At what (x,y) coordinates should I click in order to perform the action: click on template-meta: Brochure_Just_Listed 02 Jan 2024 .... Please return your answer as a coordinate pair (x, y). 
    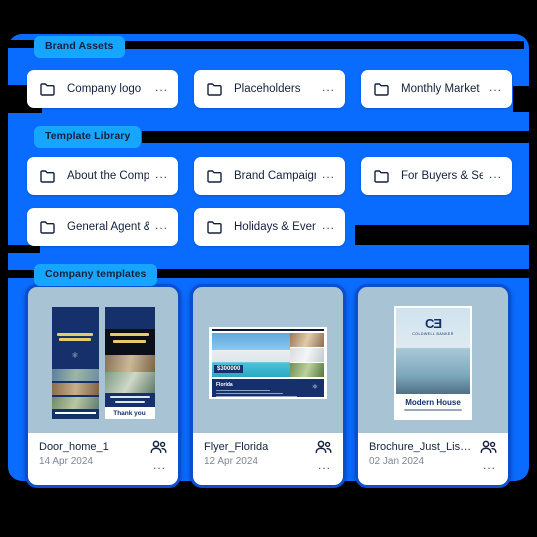
    Looking at the image, I should click on (433, 459).